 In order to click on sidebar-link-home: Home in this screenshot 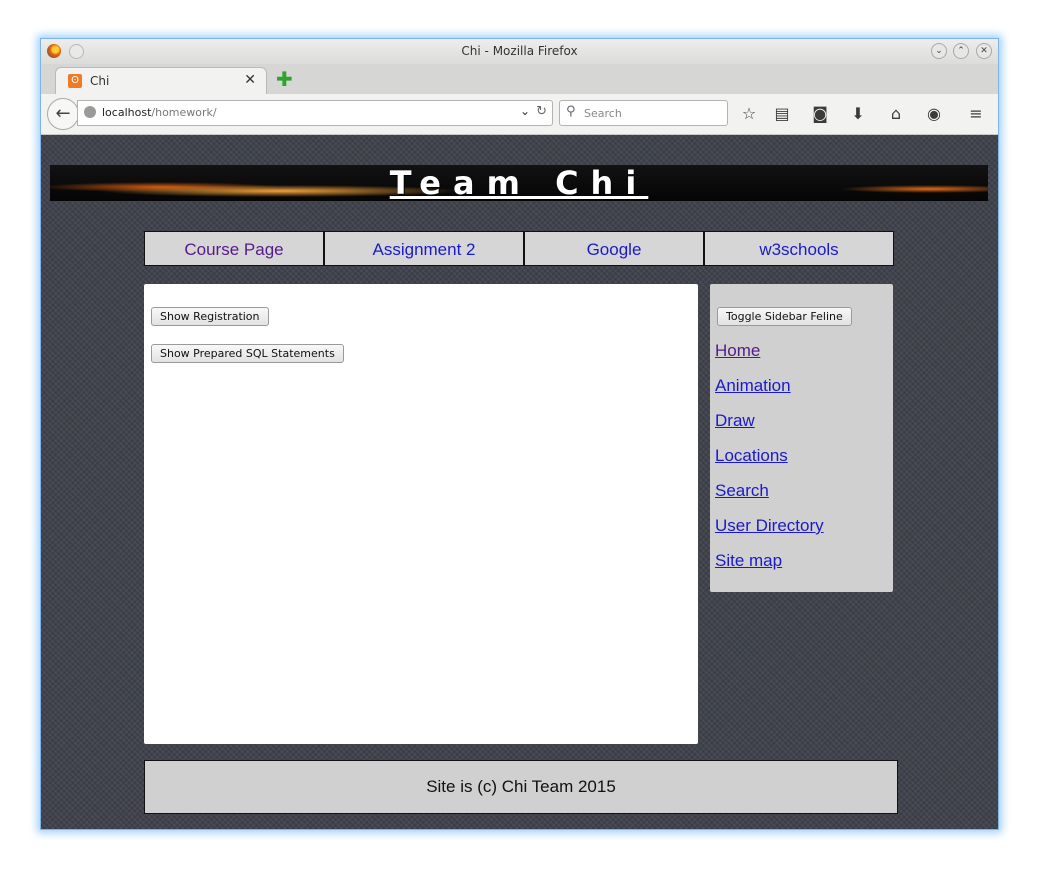, I will do `click(737, 351)`.